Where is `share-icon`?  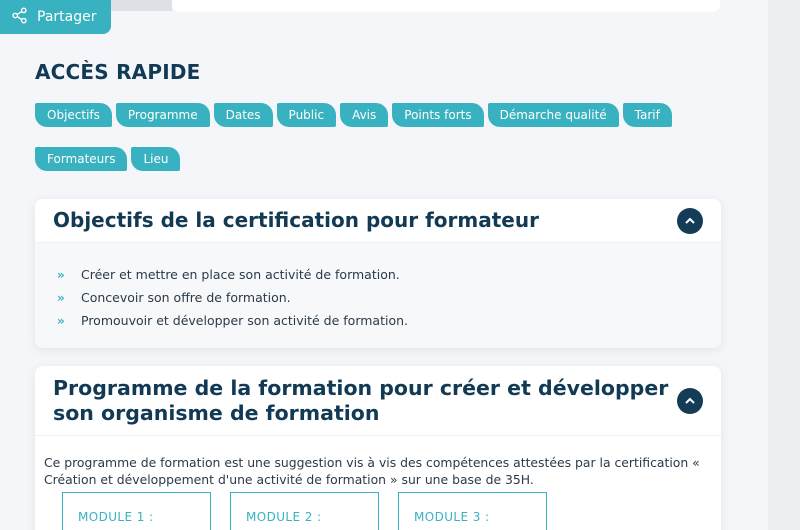 share-icon is located at coordinates (19, 17).